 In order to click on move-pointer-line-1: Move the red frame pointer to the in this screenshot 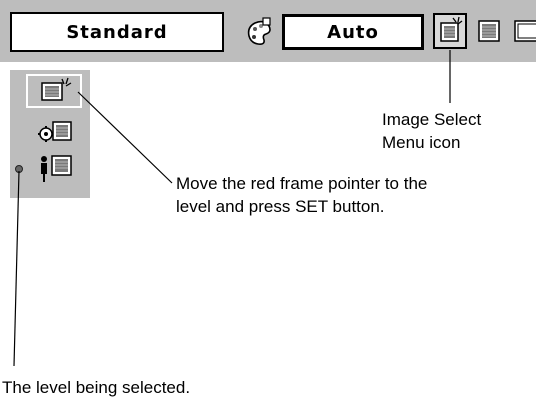, I will do `click(302, 183)`.